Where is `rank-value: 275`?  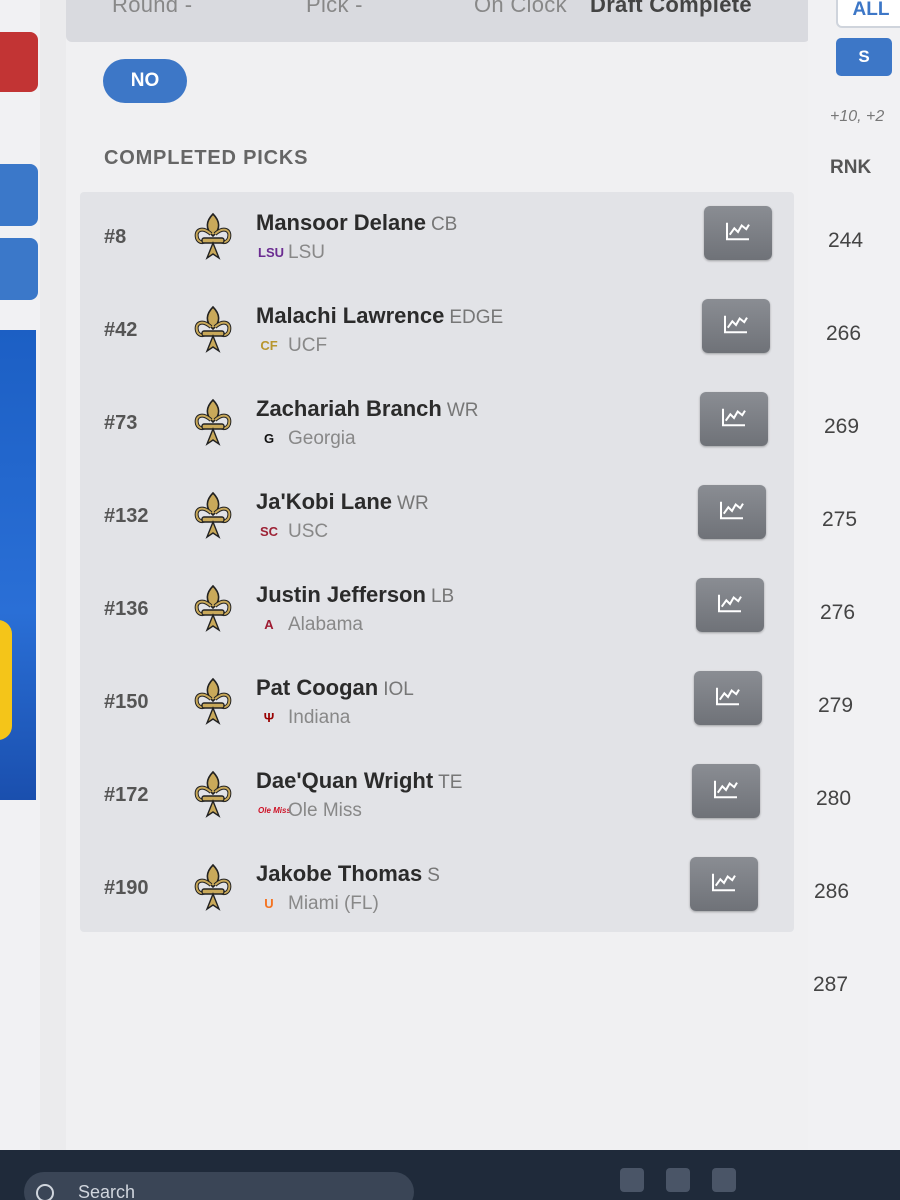
rank-value: 275 is located at coordinates (840, 519).